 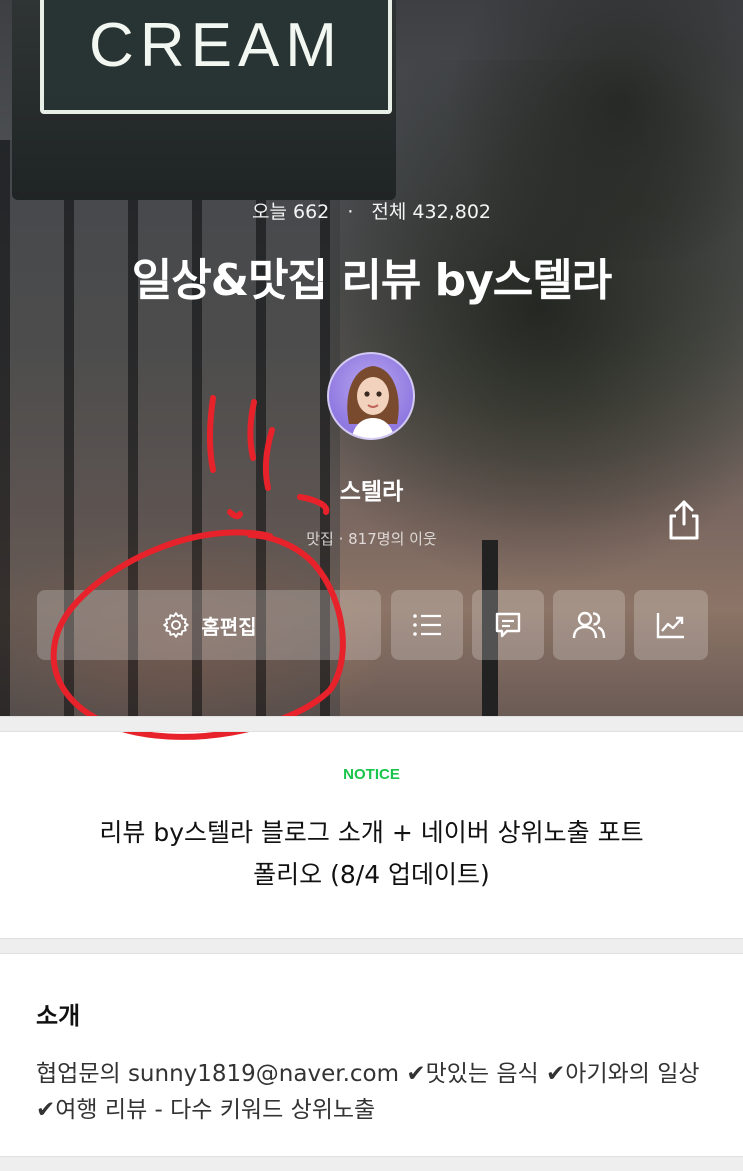 I want to click on gear-icon, so click(x=176, y=625).